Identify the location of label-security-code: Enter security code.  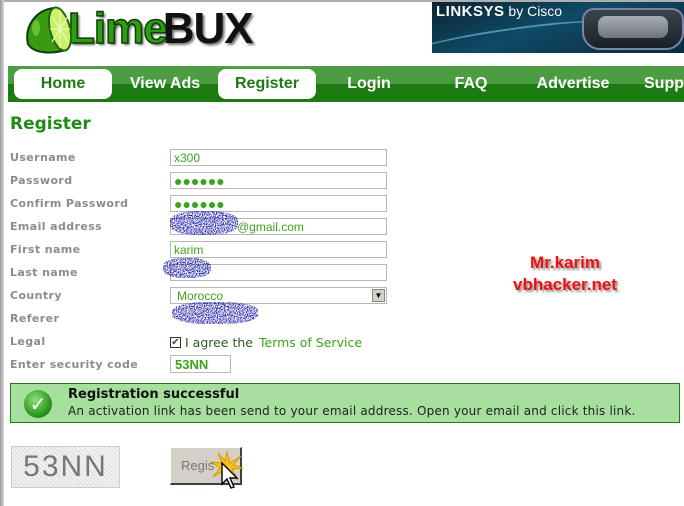
(74, 364).